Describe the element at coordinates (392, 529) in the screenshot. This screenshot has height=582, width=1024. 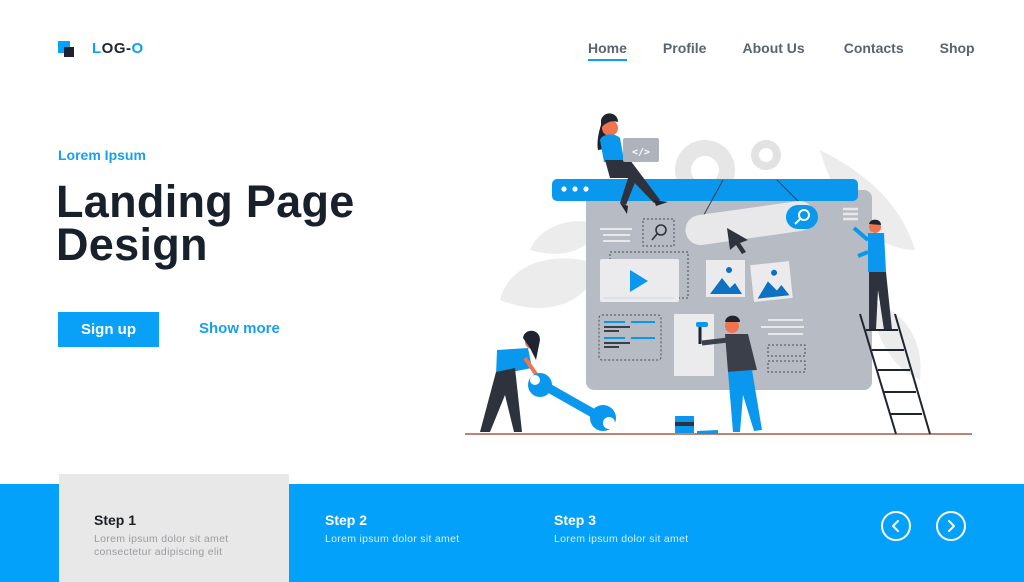
I see `step-2: Step 2 Lorem ipsum dolor sit amet` at that location.